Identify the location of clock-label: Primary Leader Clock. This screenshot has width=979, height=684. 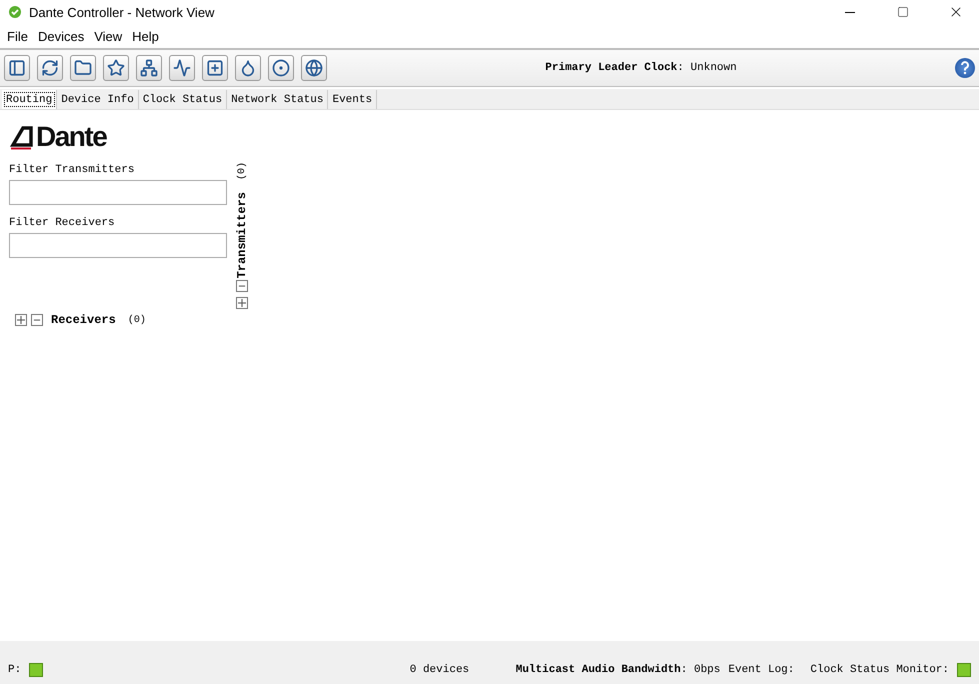
(611, 68).